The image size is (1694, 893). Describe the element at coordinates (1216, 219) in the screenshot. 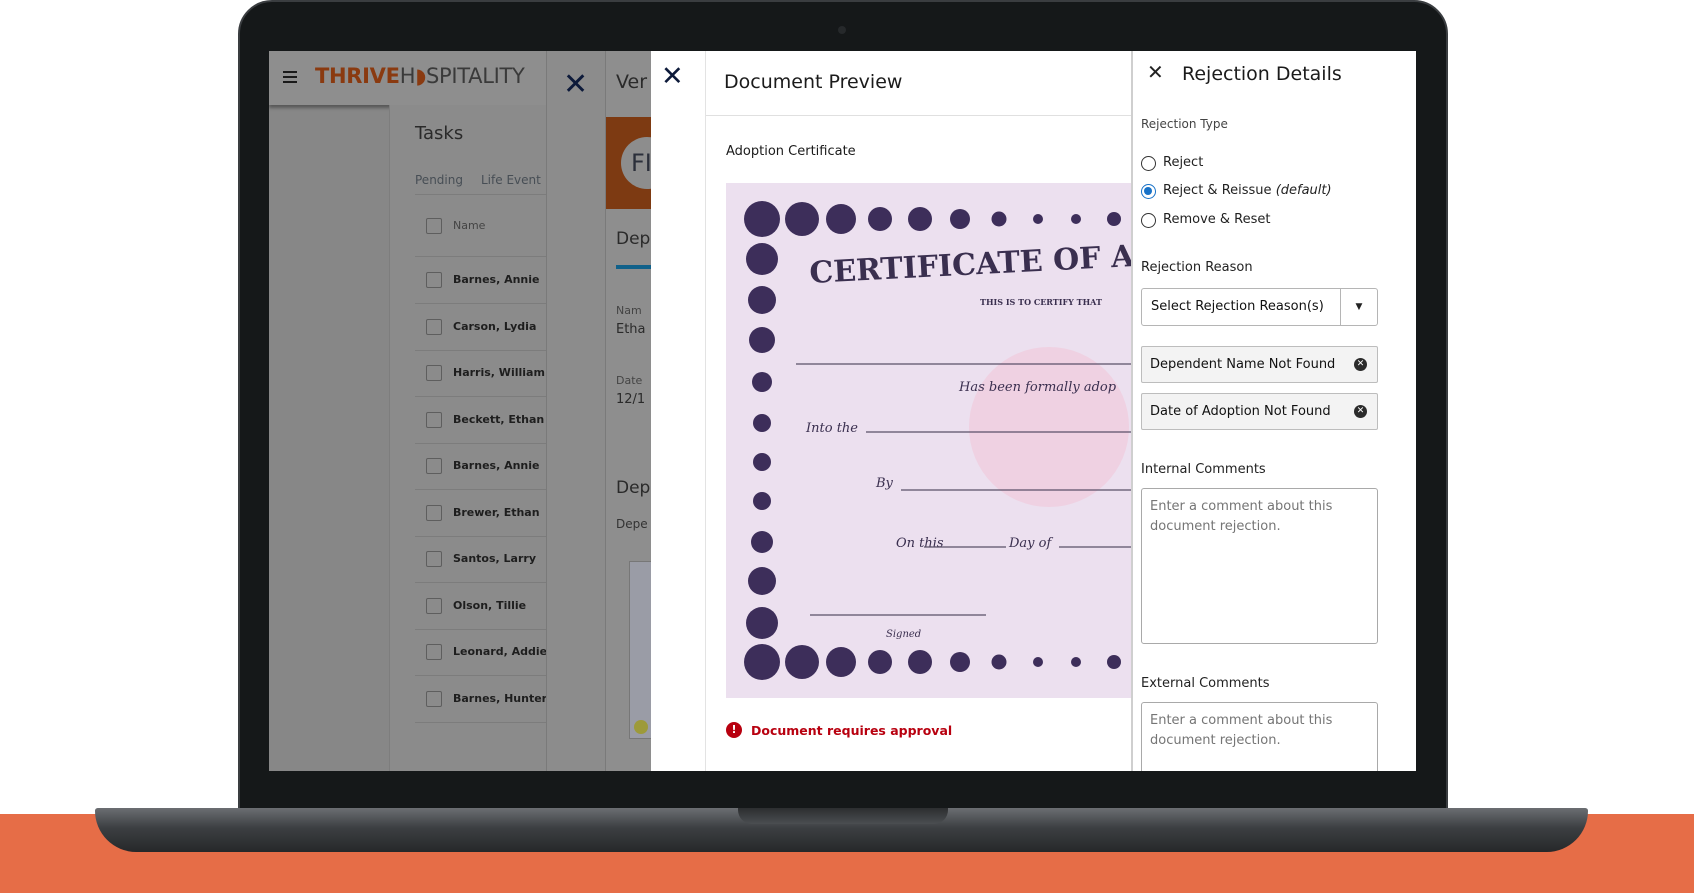

I see `radio-remove-reset-label: Remove & Reset` at that location.